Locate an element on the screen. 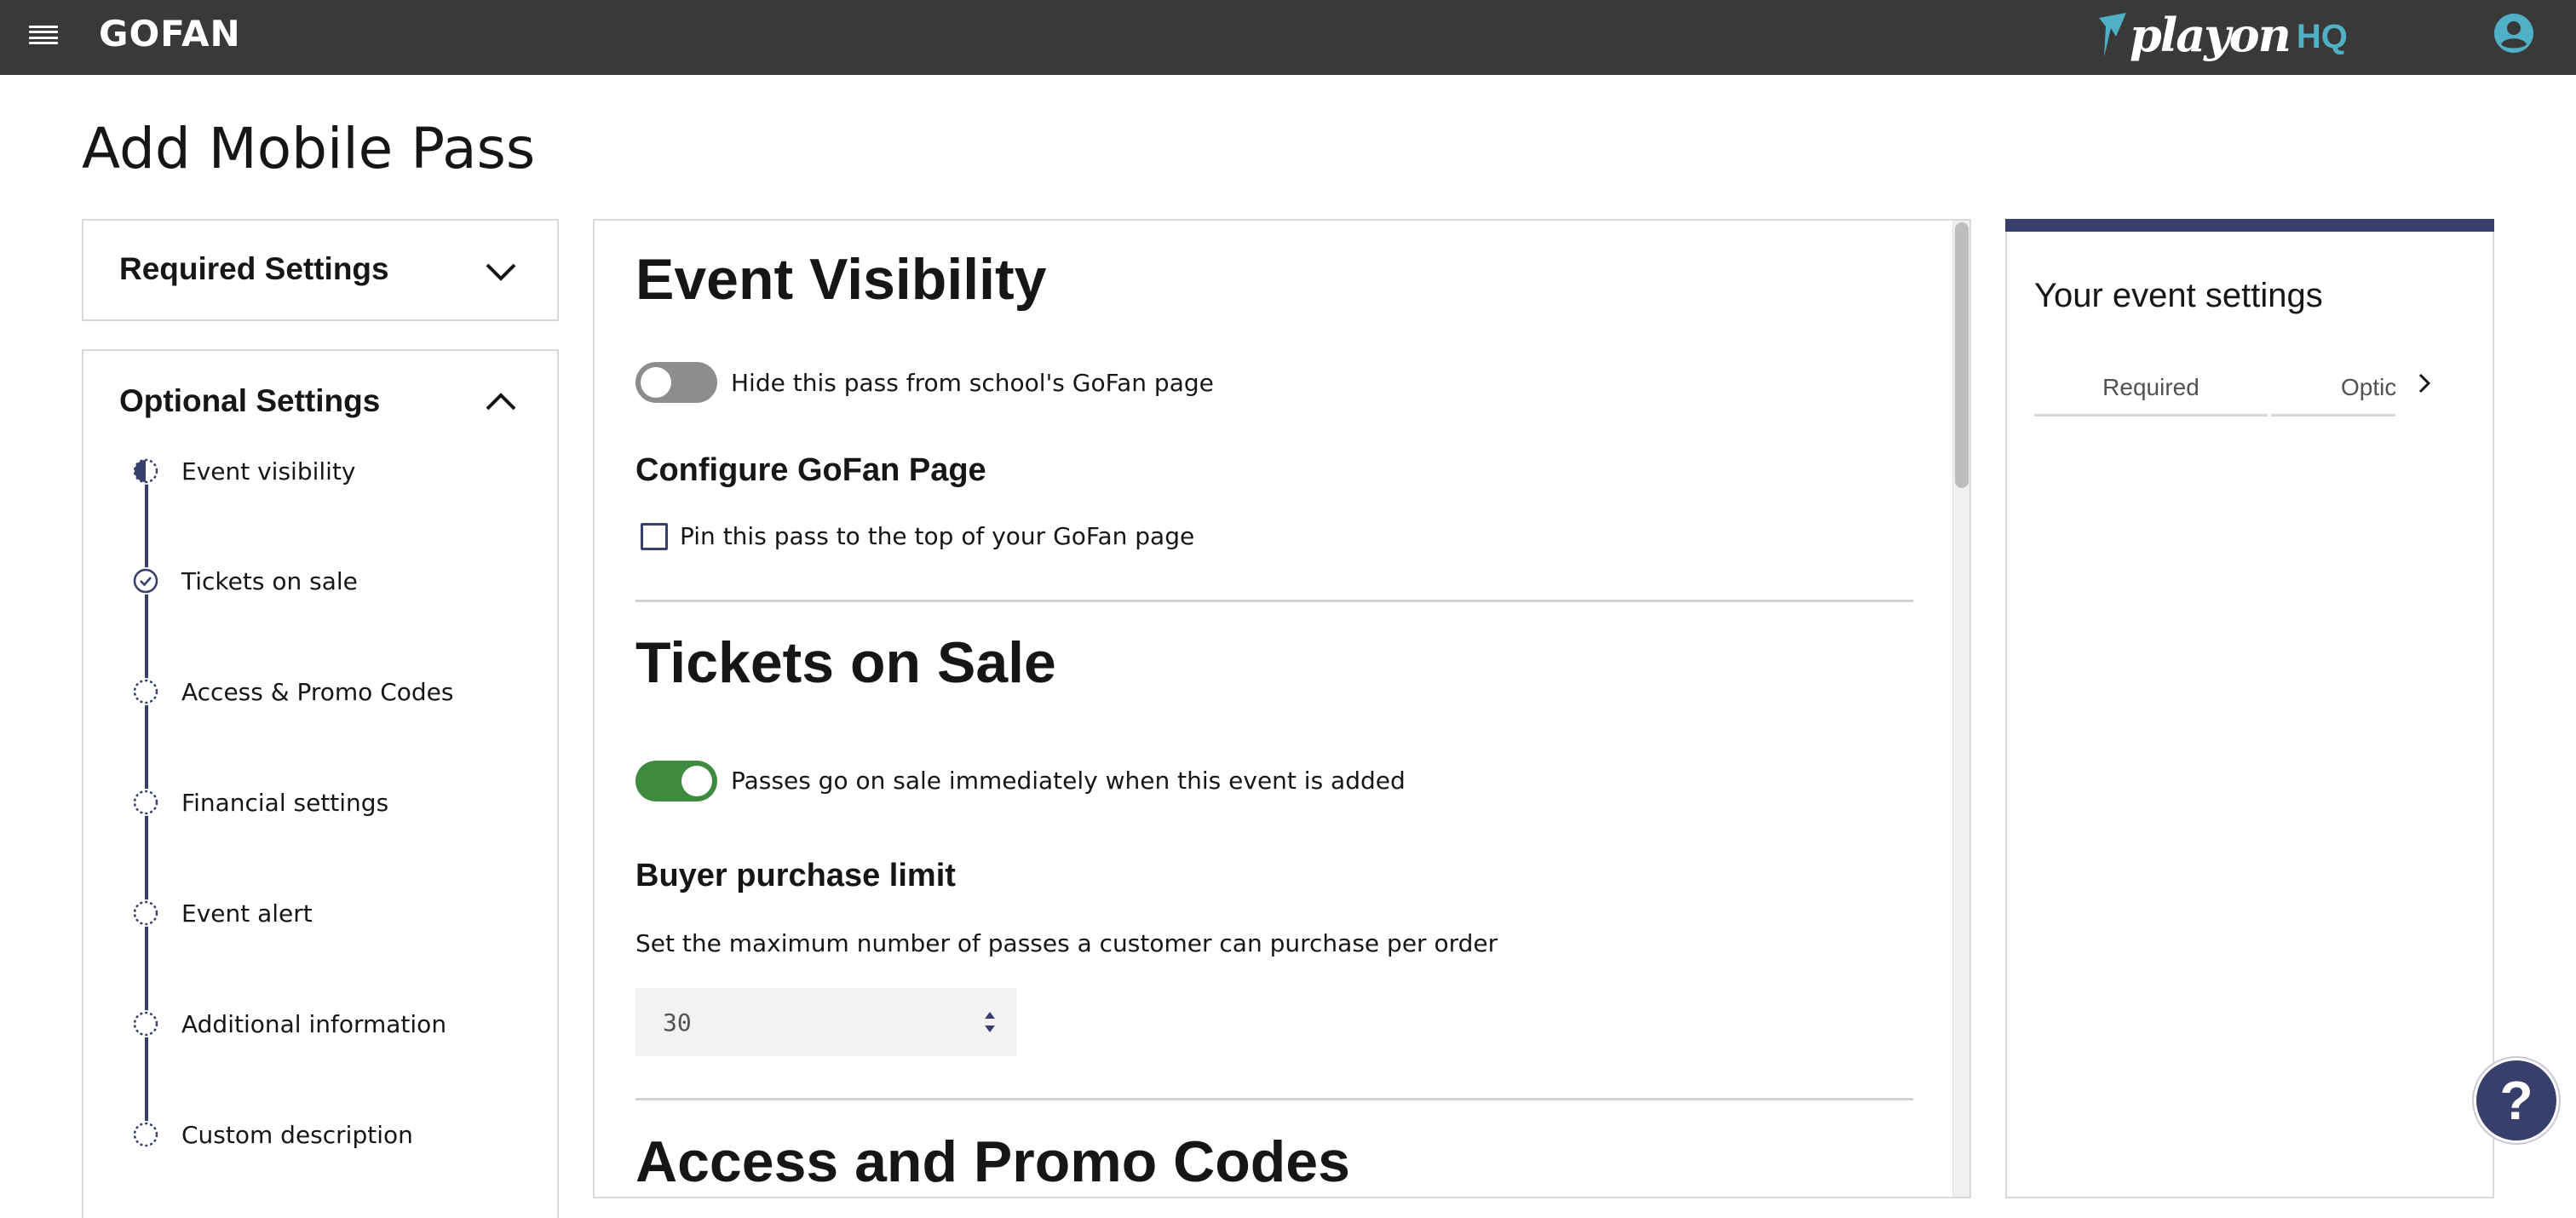 The width and height of the screenshot is (2576, 1218). vertical-scrollbar-thumb is located at coordinates (1962, 355).